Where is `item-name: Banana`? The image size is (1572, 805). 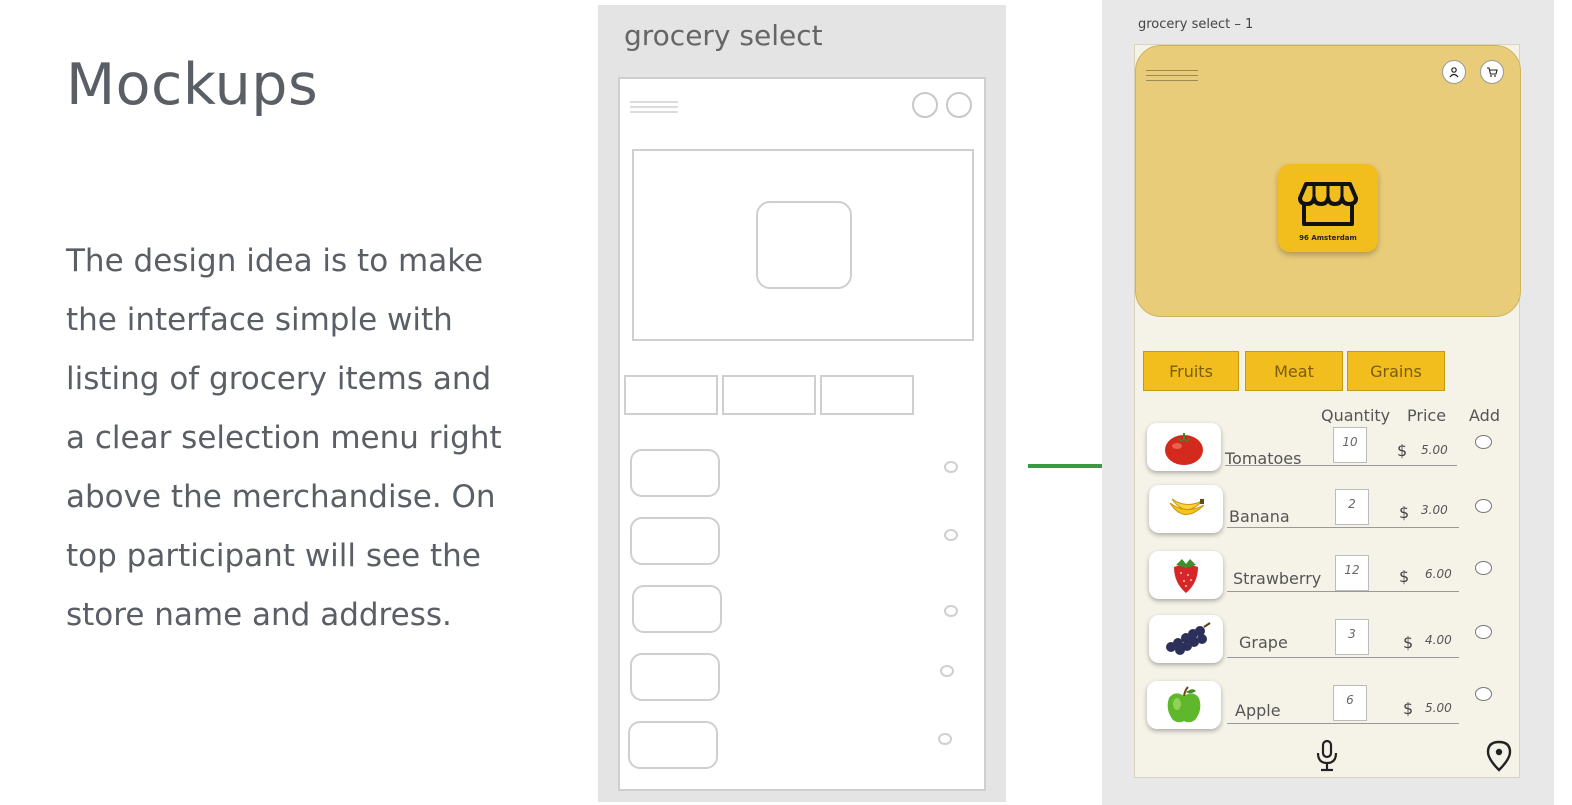
item-name: Banana is located at coordinates (1259, 516).